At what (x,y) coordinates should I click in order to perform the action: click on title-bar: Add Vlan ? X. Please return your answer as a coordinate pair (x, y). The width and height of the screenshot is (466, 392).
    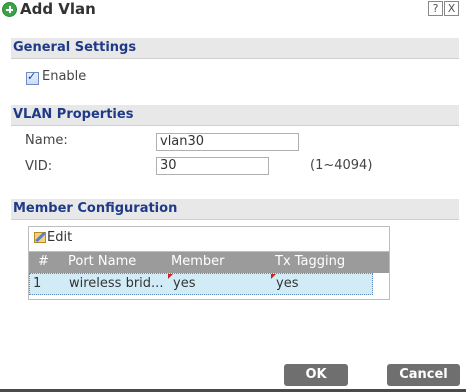
    Looking at the image, I should click on (233, 11).